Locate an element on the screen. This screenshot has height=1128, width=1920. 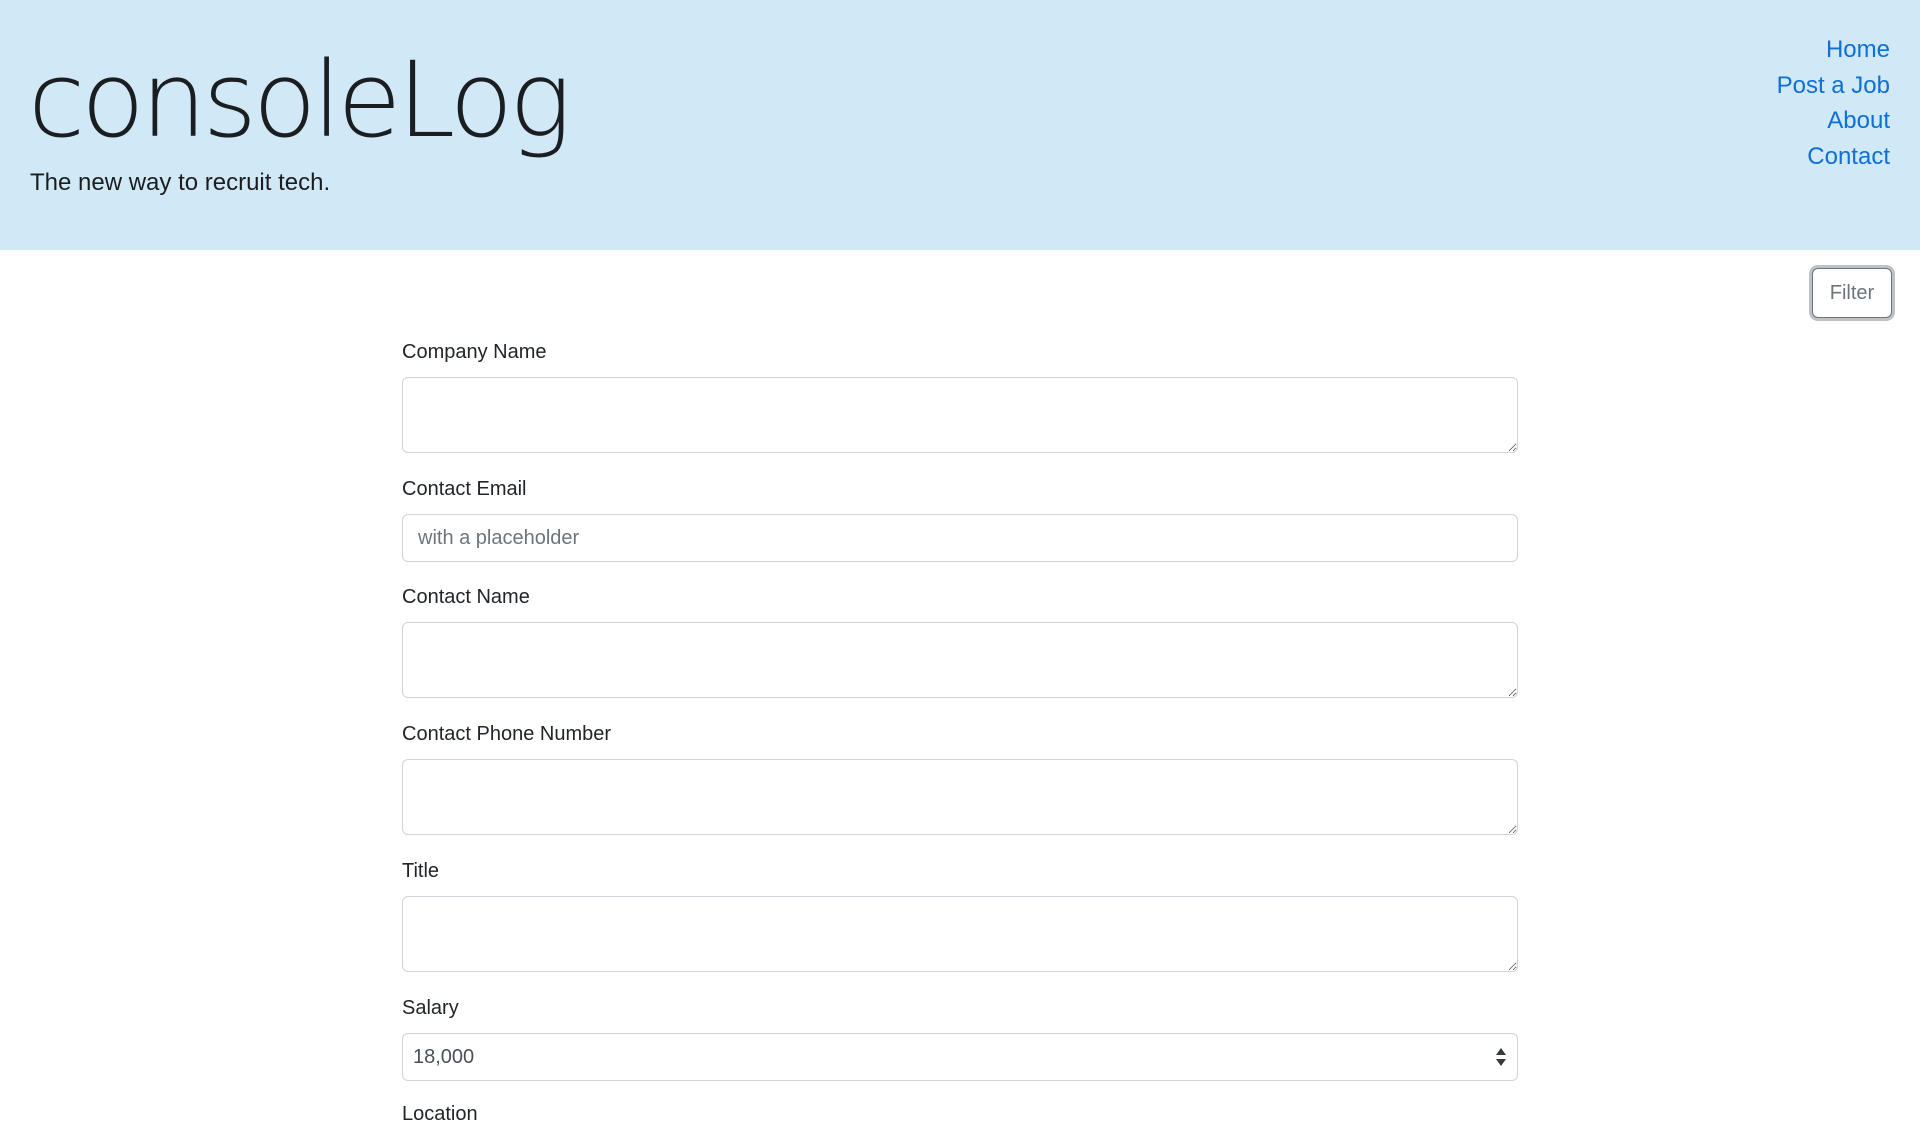
salary-selected-value: 18,000 is located at coordinates (444, 1057).